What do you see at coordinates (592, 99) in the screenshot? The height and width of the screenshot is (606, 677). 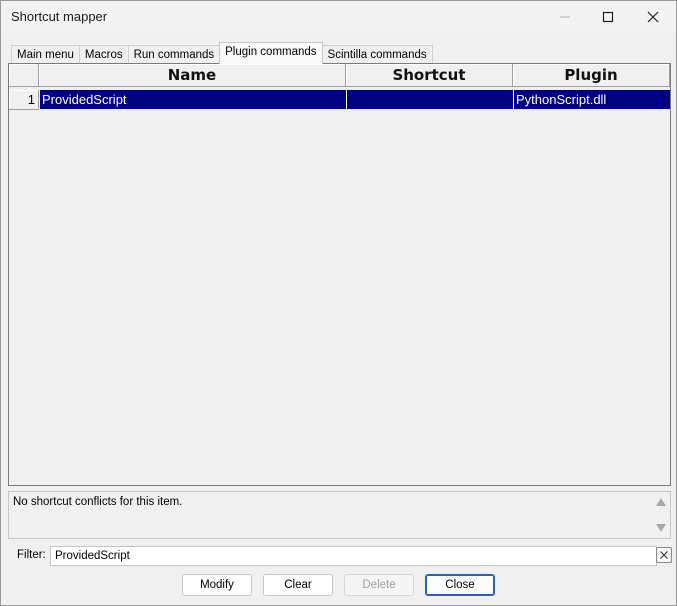 I see `cell-plugin: PythonScript.dll` at bounding box center [592, 99].